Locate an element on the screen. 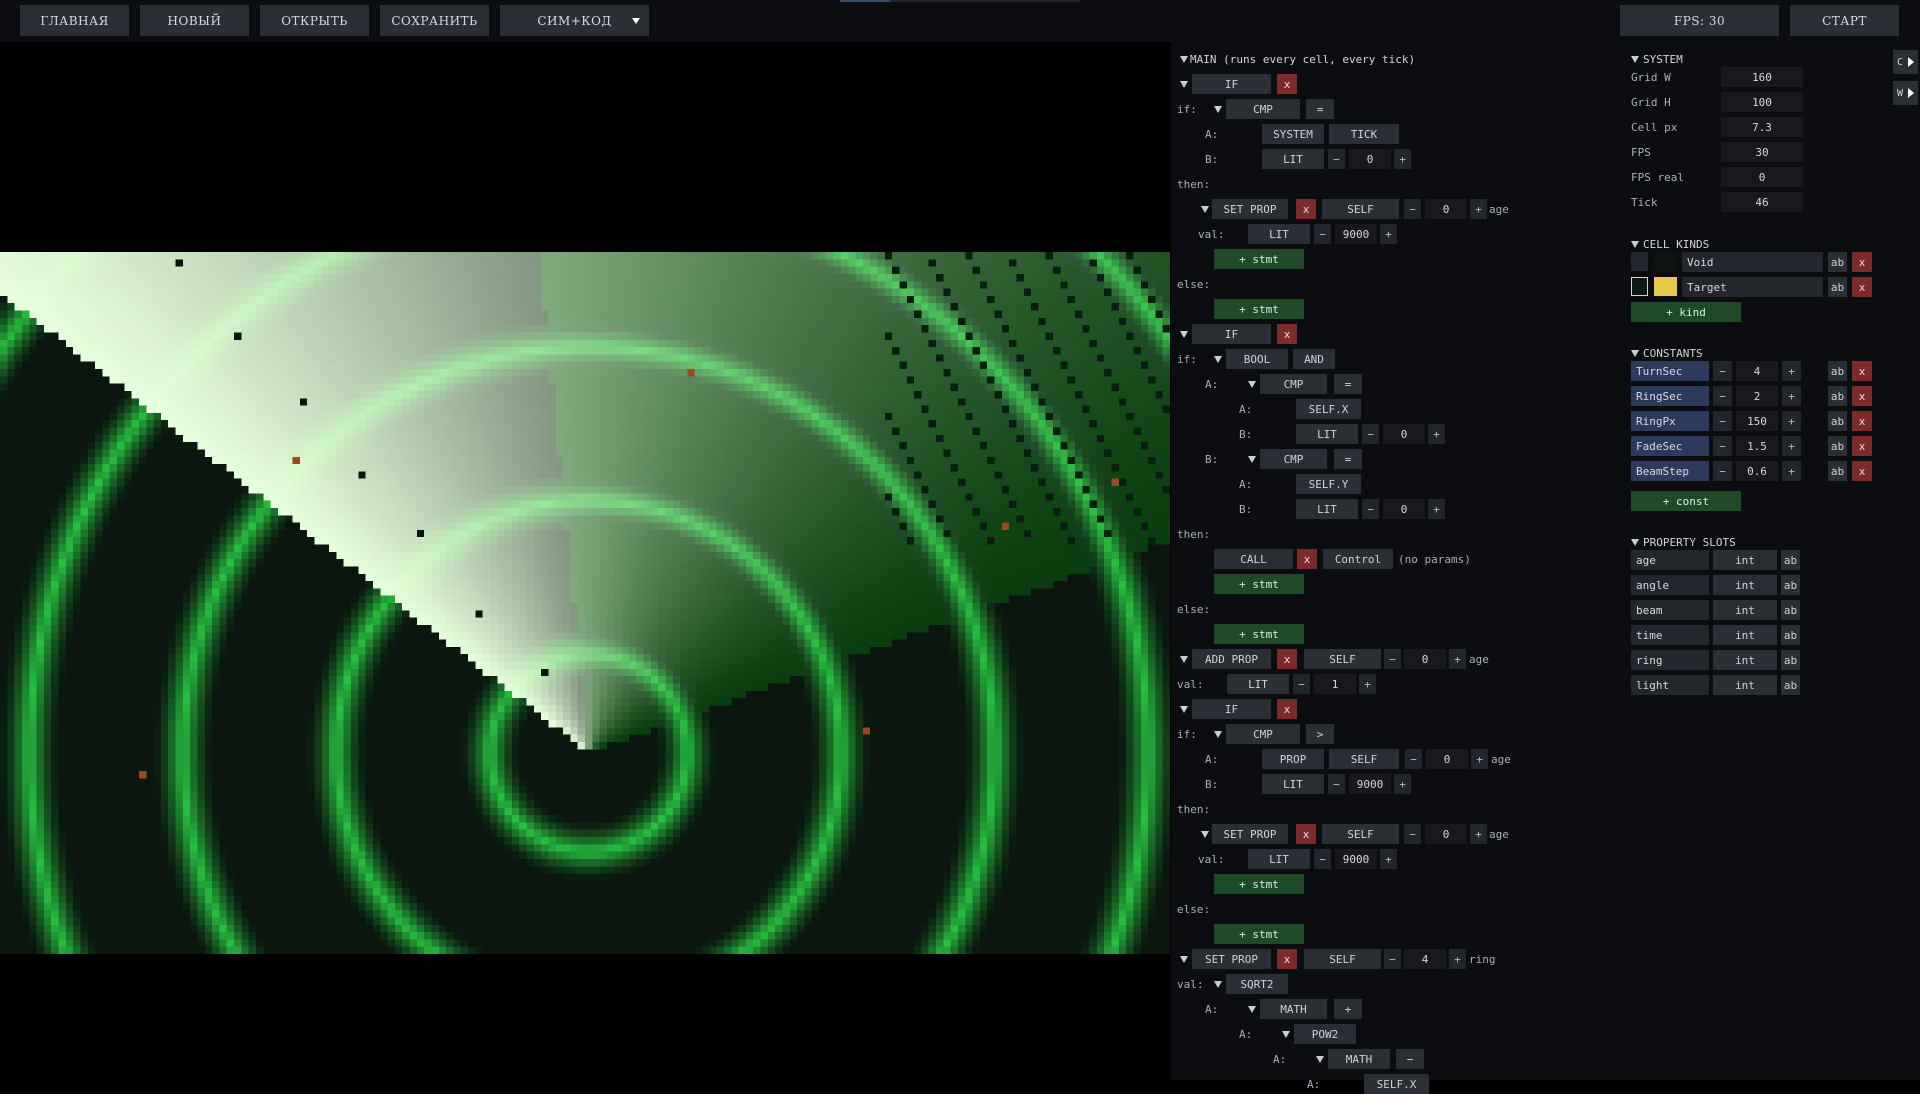 The height and width of the screenshot is (1094, 1920). call-node: CALL is located at coordinates (1253, 559).